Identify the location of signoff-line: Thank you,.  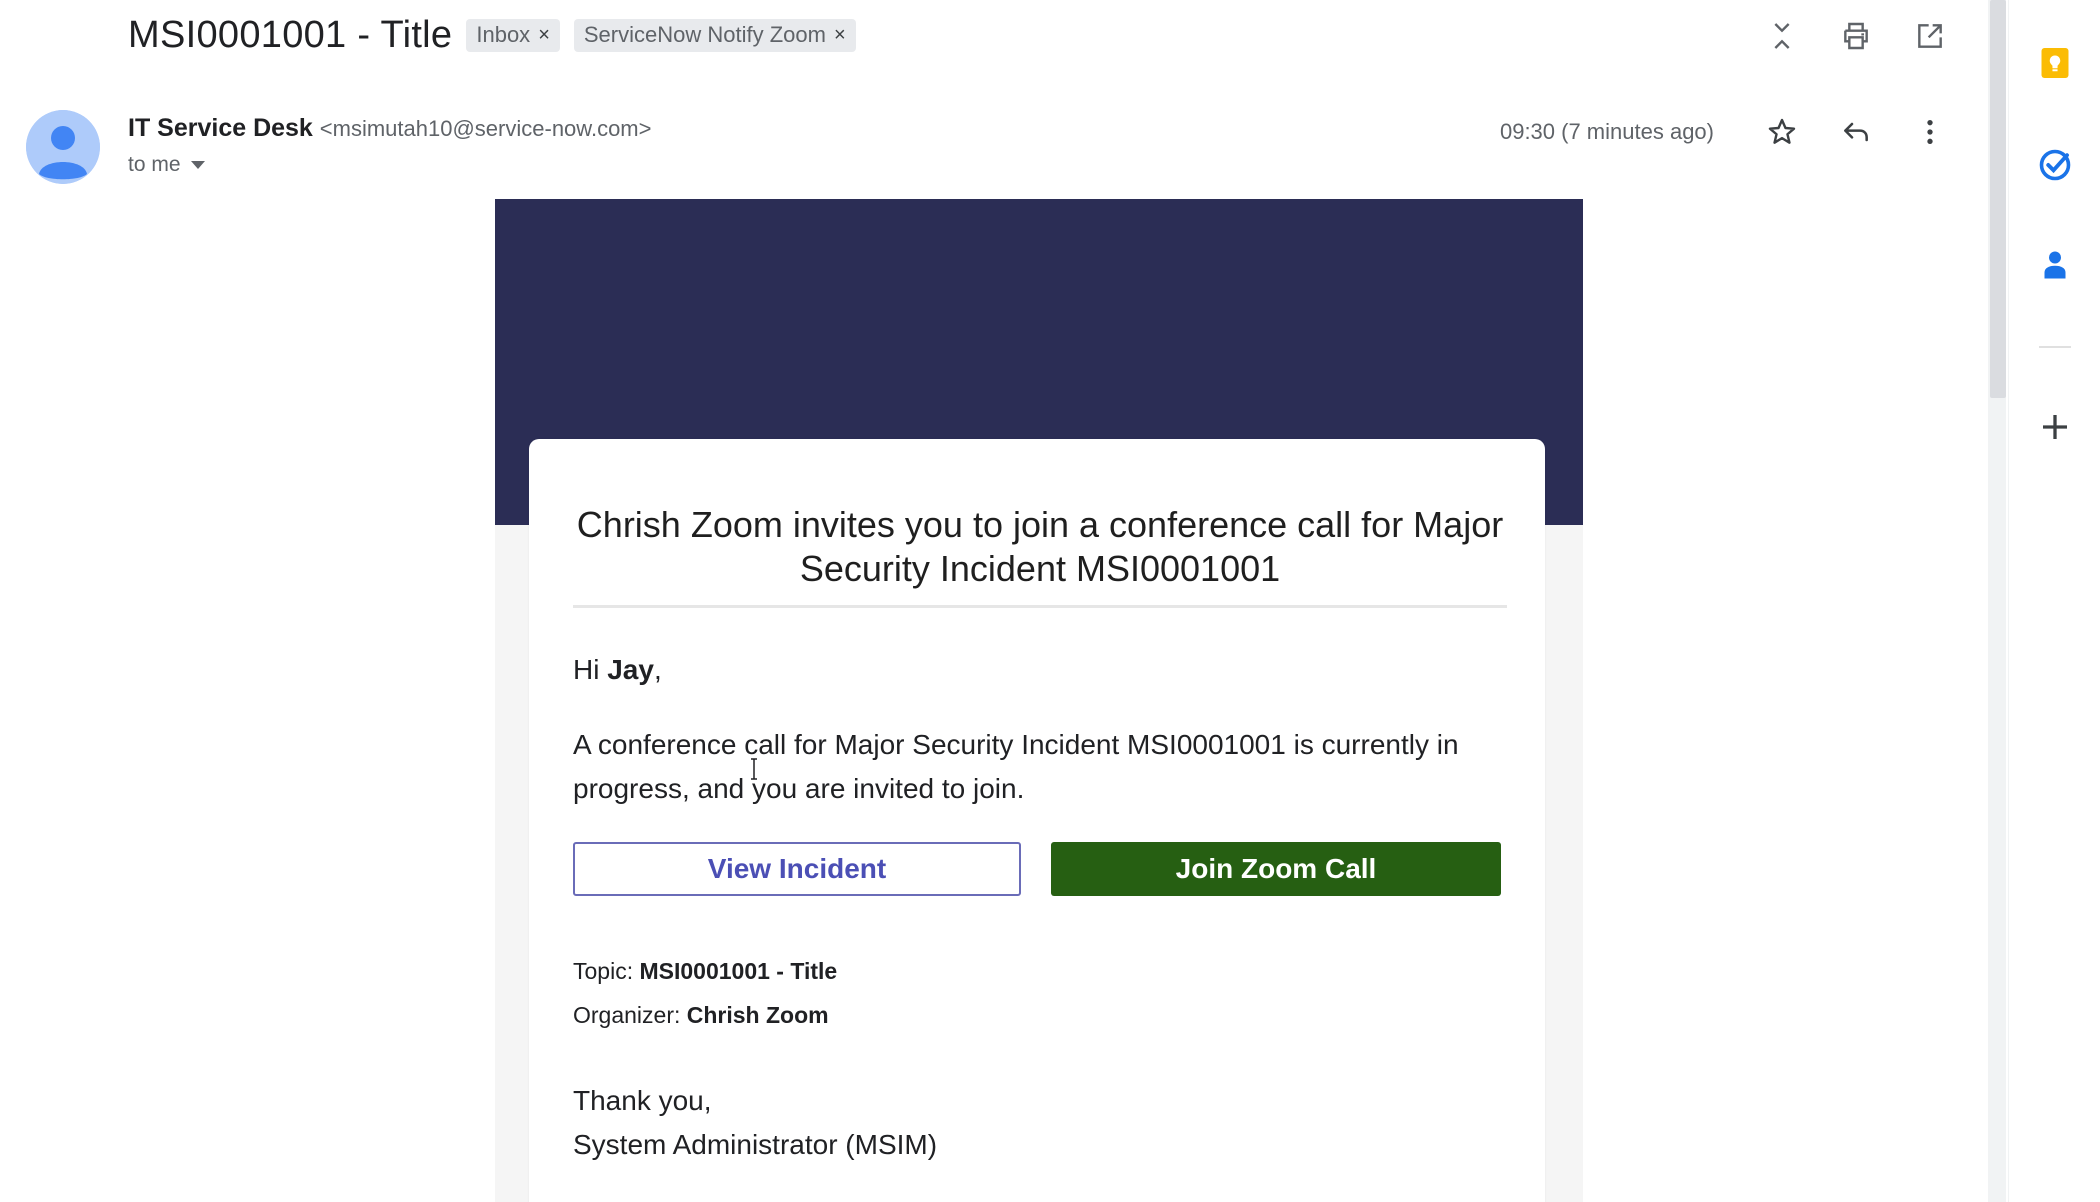
(642, 1100).